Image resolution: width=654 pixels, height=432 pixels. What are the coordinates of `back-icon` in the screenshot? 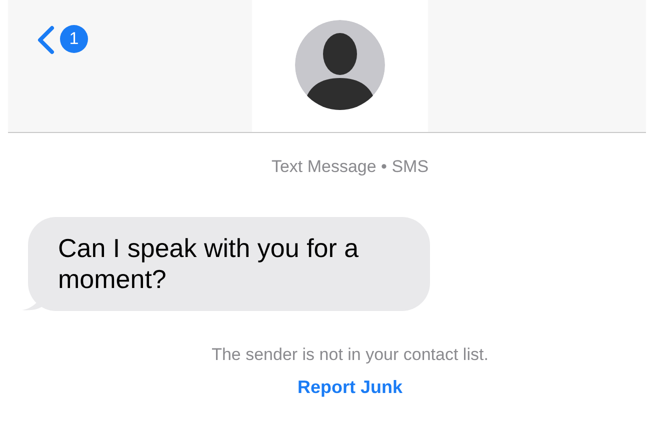 It's located at (46, 40).